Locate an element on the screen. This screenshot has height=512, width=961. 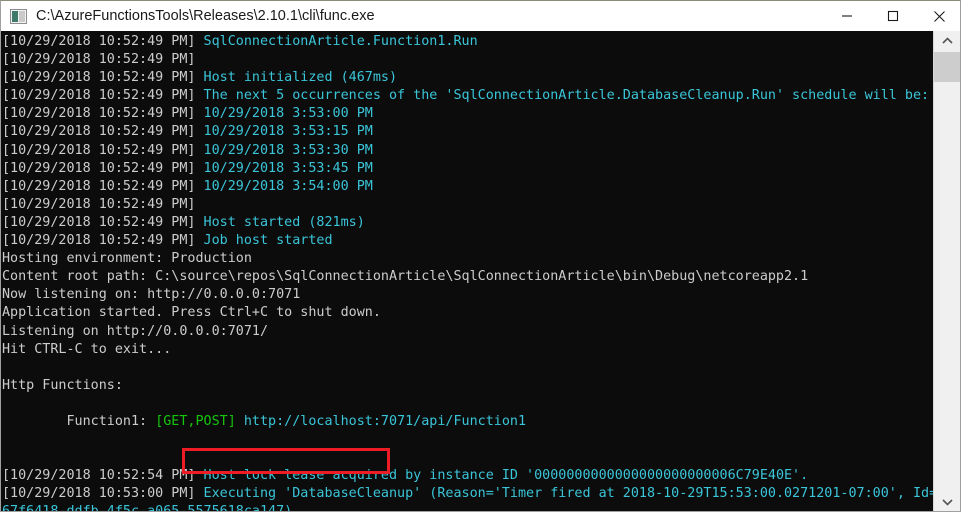
minimize-button is located at coordinates (847, 16).